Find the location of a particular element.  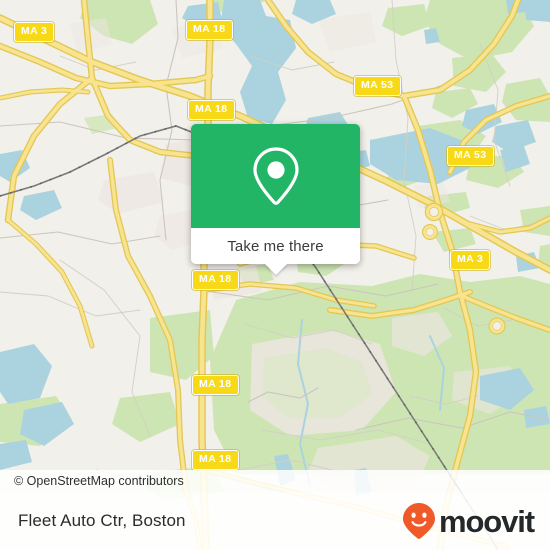

moovit-brand: moovit is located at coordinates (476, 521).